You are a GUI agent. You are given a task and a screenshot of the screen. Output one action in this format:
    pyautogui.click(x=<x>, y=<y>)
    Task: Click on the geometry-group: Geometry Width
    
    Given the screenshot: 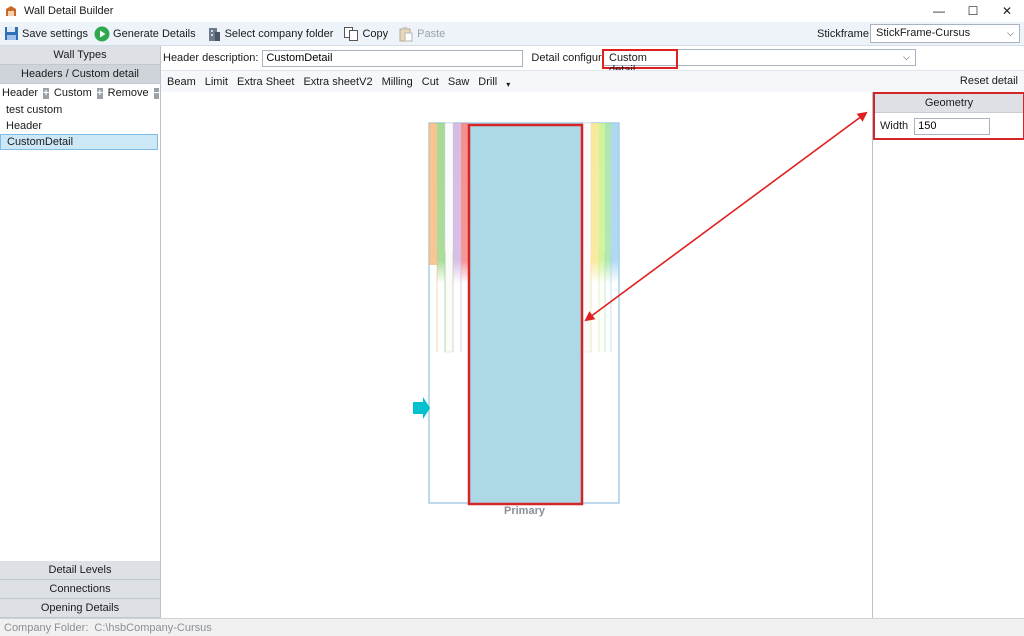 What is the action you would take?
    pyautogui.click(x=948, y=116)
    